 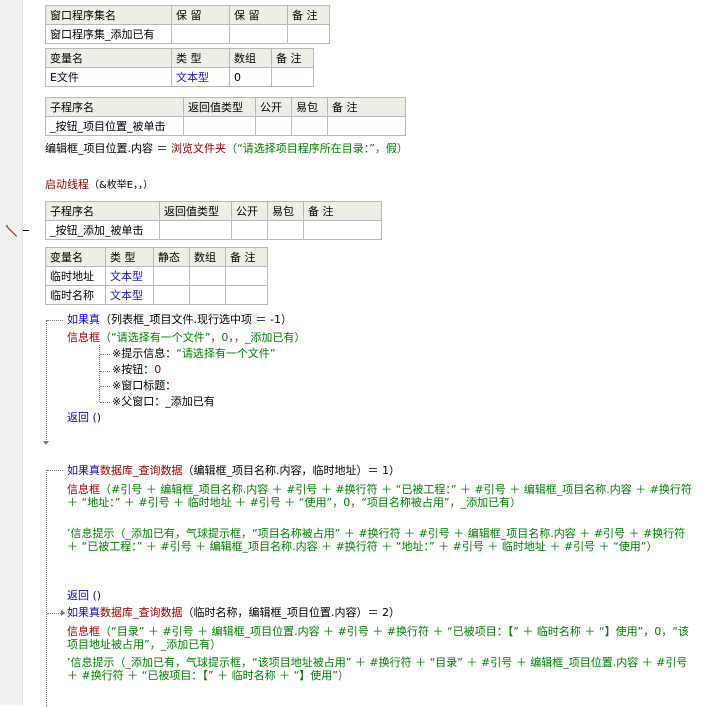 What do you see at coordinates (194, 354) in the screenshot?
I see `param-row: ※提示信息：“请选择有一个文件”` at bounding box center [194, 354].